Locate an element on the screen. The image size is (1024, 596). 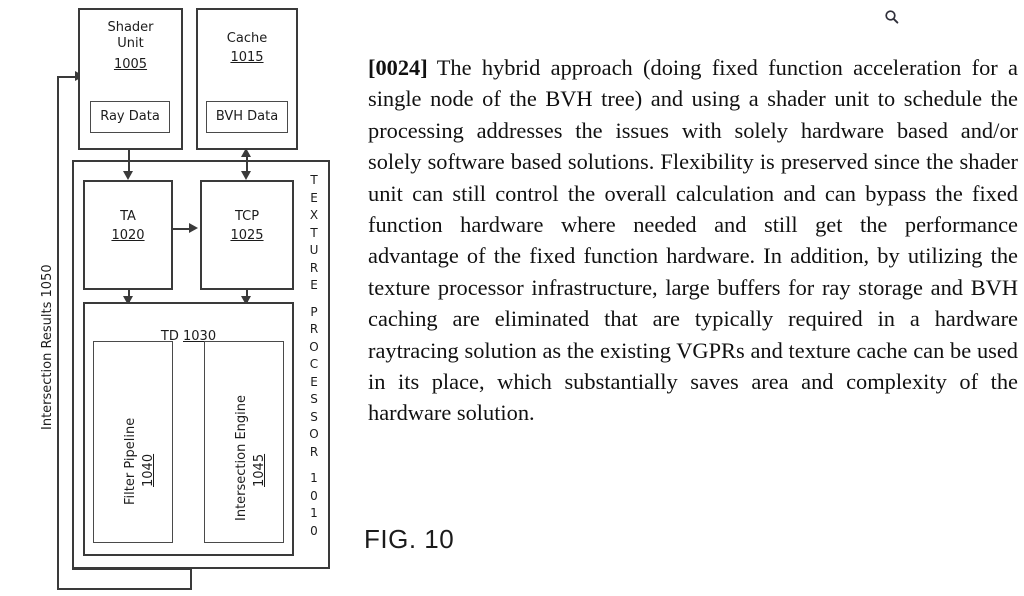
ray-data-text: Ray Data is located at coordinates (130, 116).